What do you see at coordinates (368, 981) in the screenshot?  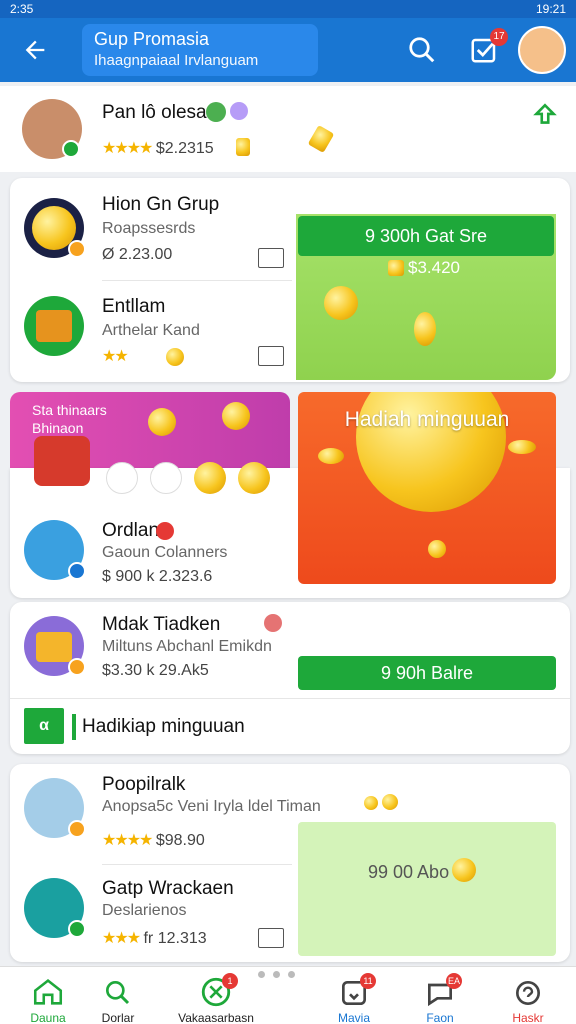 I see `nav-badge: 11` at bounding box center [368, 981].